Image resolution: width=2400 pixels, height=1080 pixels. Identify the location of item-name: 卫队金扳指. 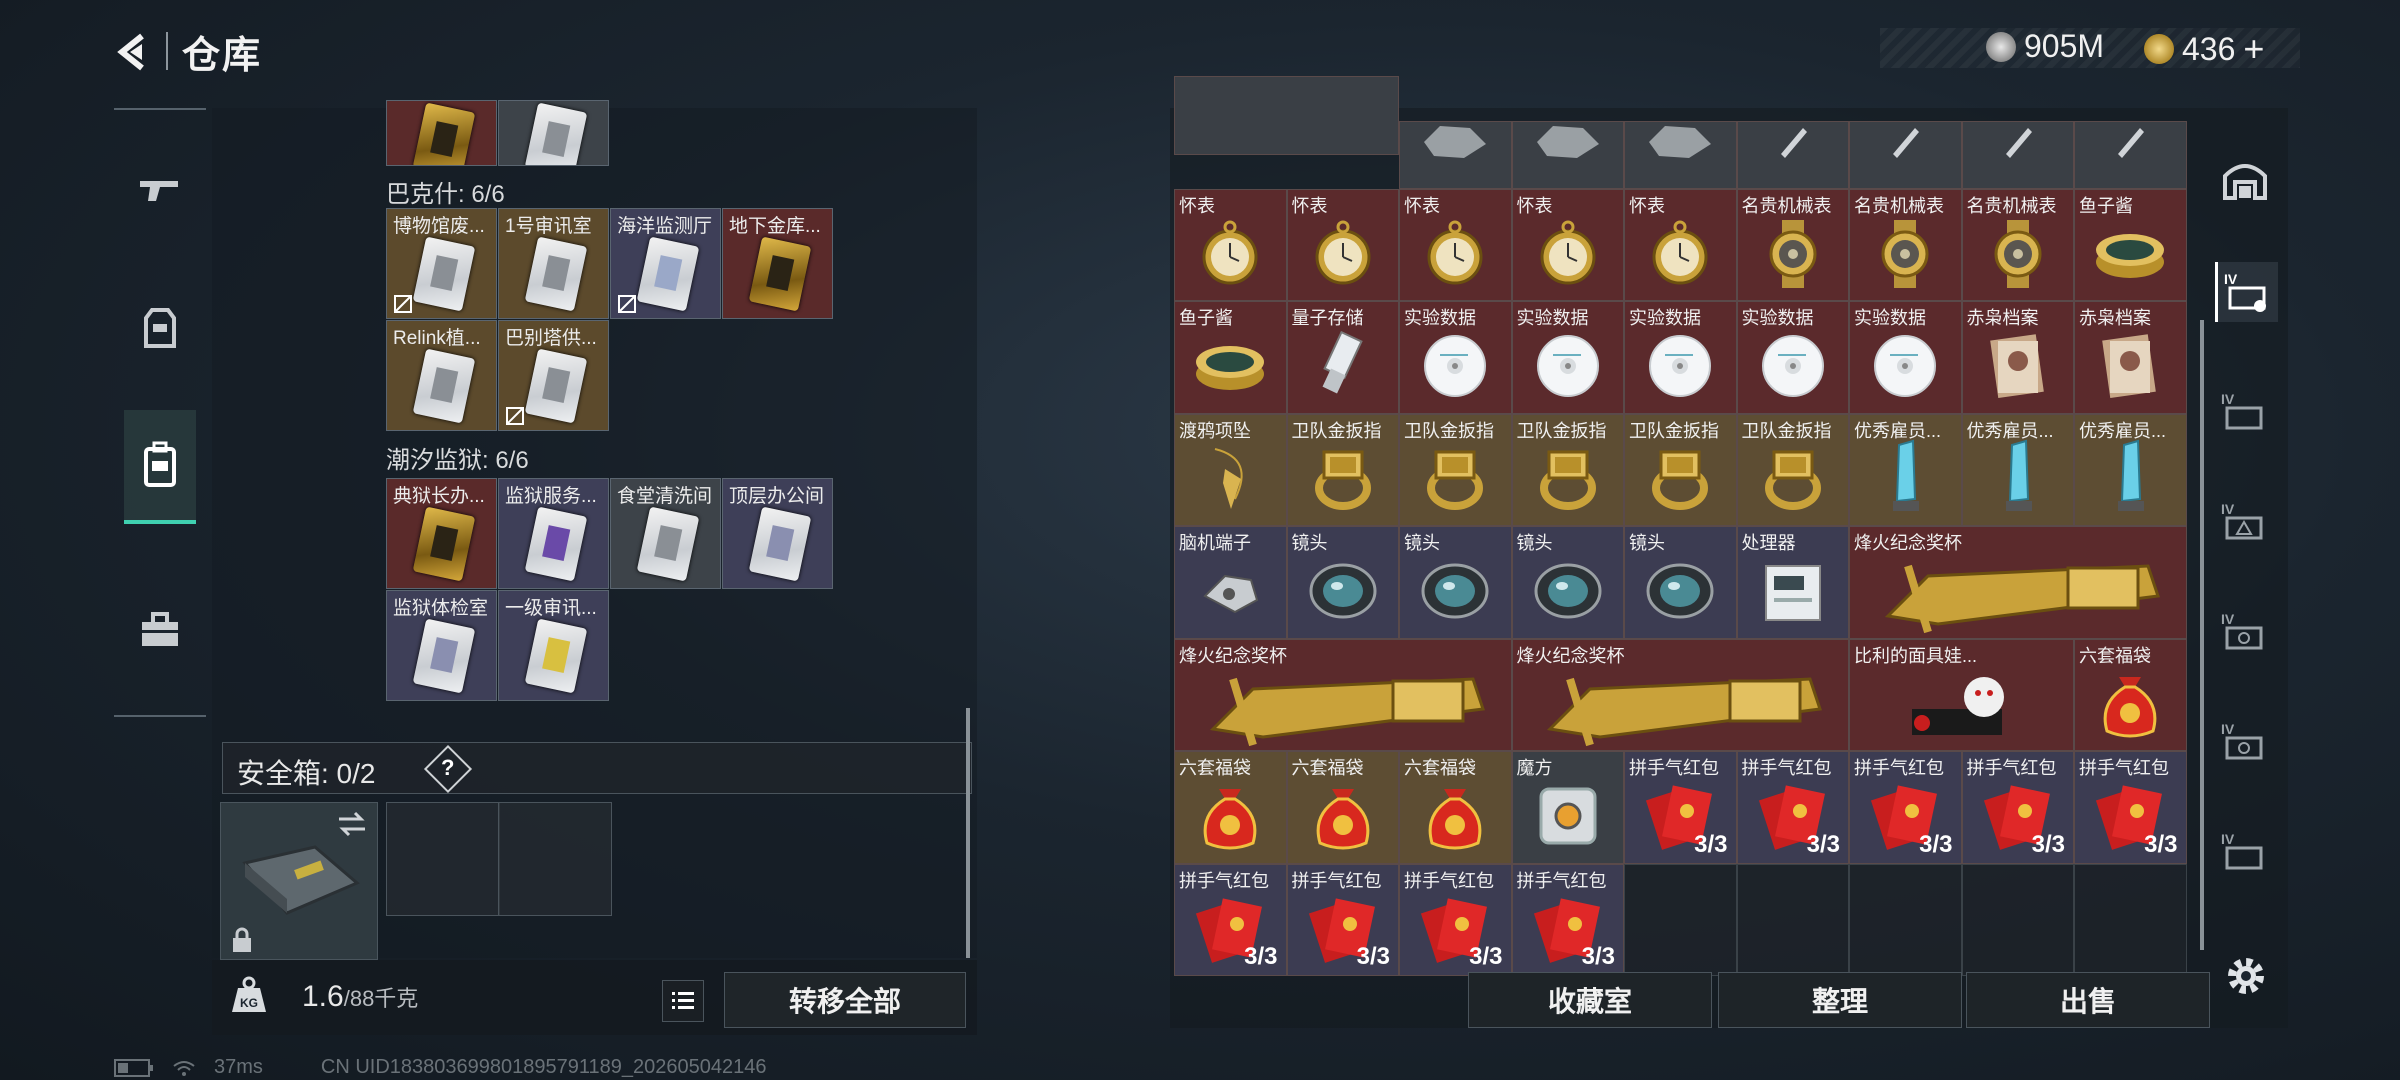
(1674, 430).